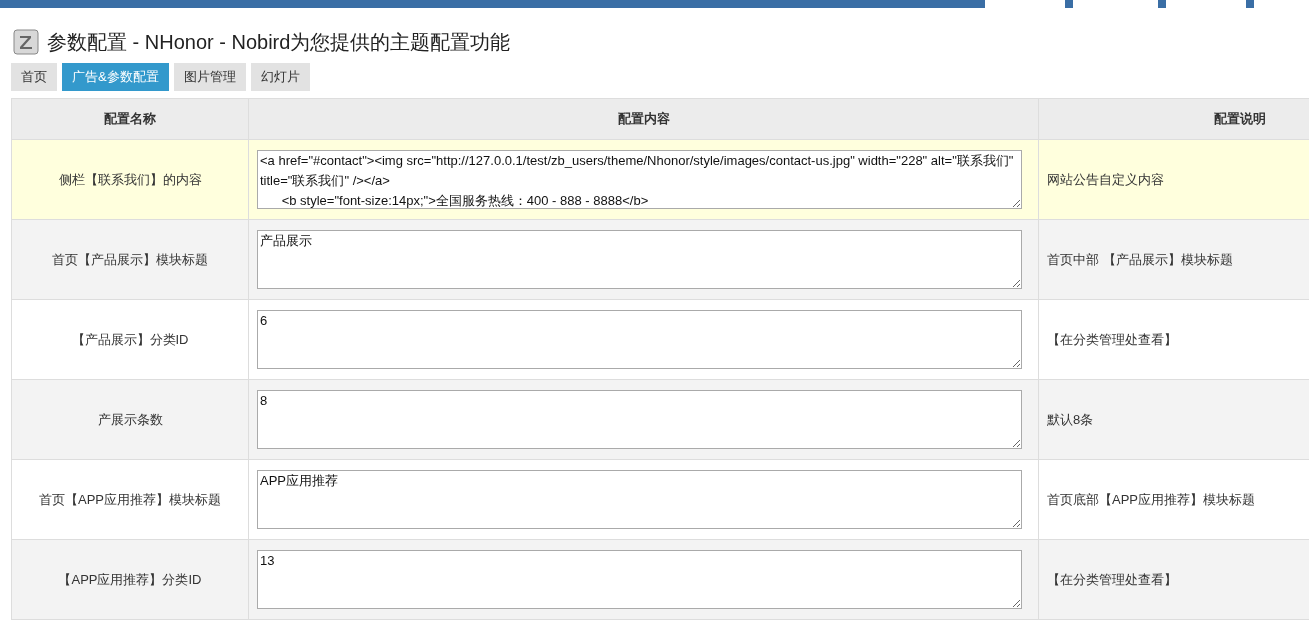  What do you see at coordinates (639, 579) in the screenshot?
I see `text-area: 13` at bounding box center [639, 579].